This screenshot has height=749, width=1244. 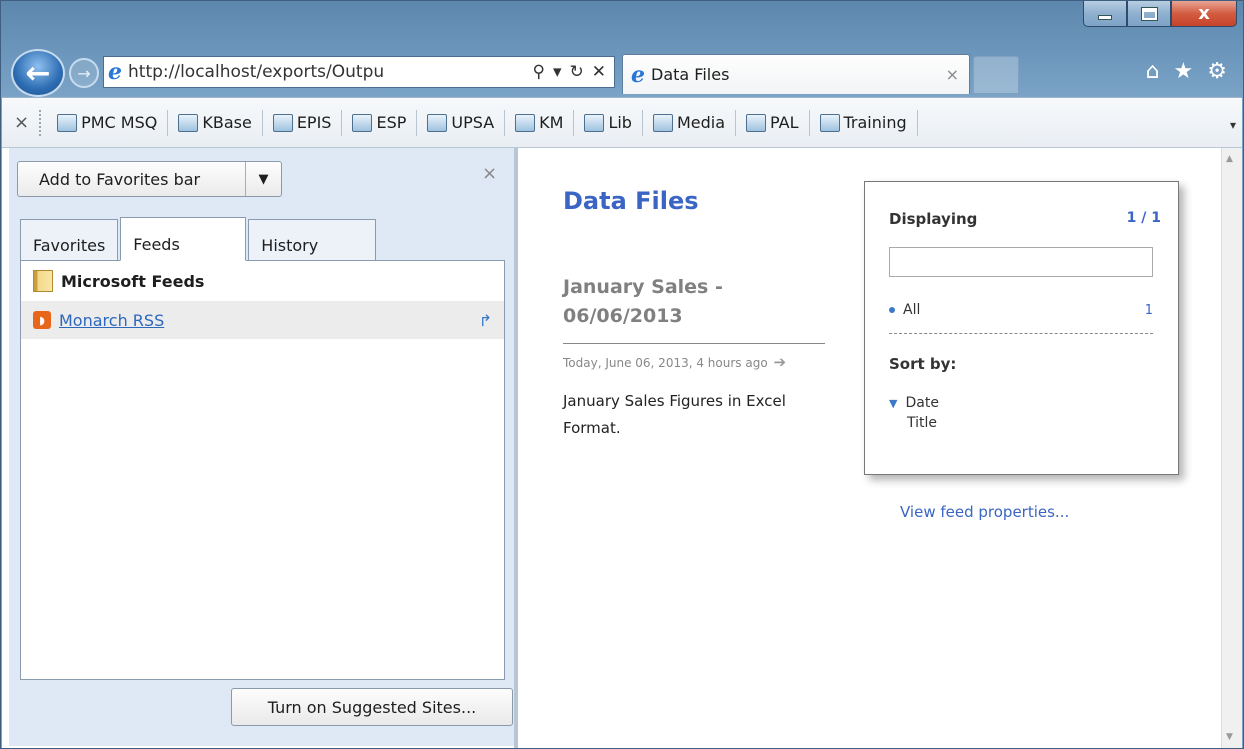 I want to click on toolbar-icons: ⌂ ★ ⚙, so click(x=1186, y=71).